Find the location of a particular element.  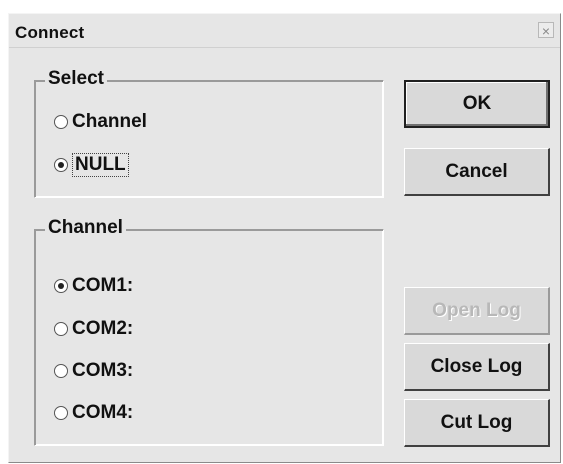

radio-com3-label: COM3: is located at coordinates (103, 370).